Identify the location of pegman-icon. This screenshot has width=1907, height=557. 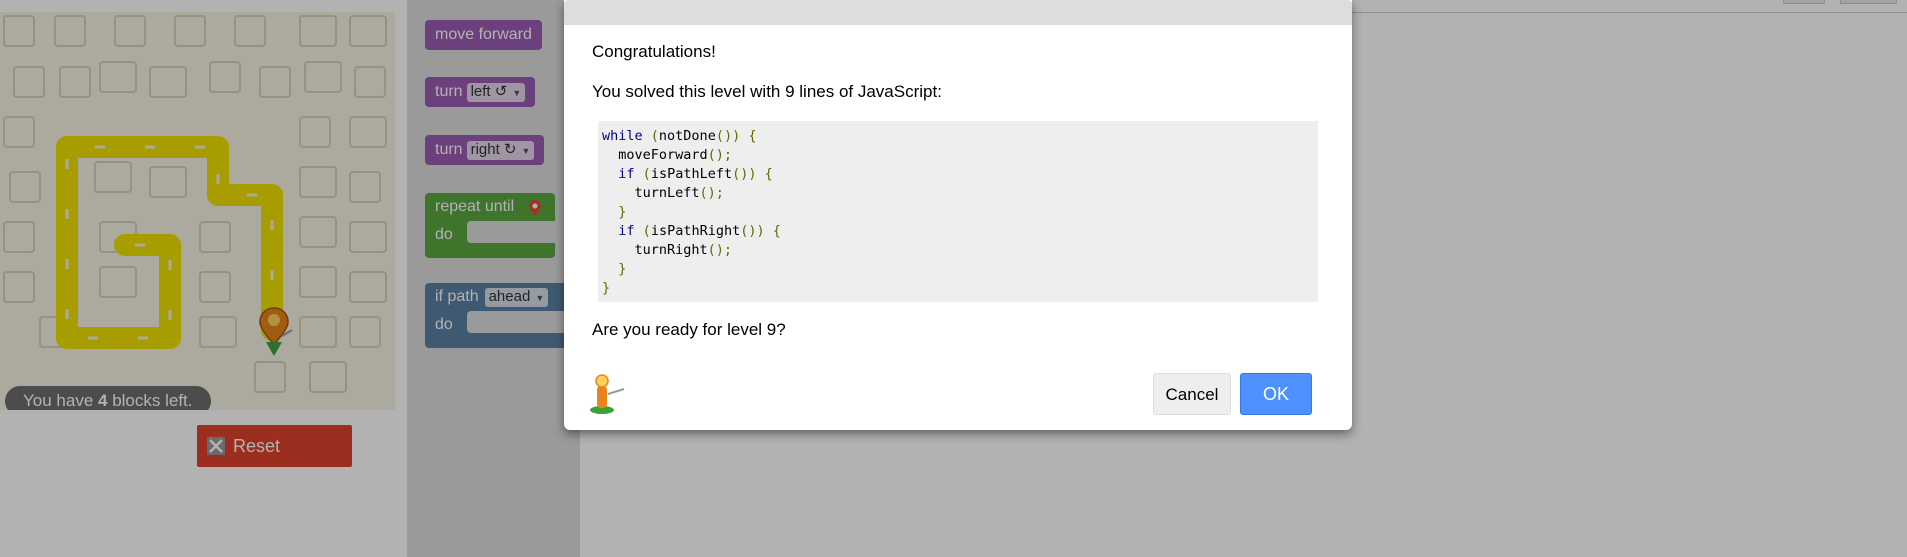
(607, 394).